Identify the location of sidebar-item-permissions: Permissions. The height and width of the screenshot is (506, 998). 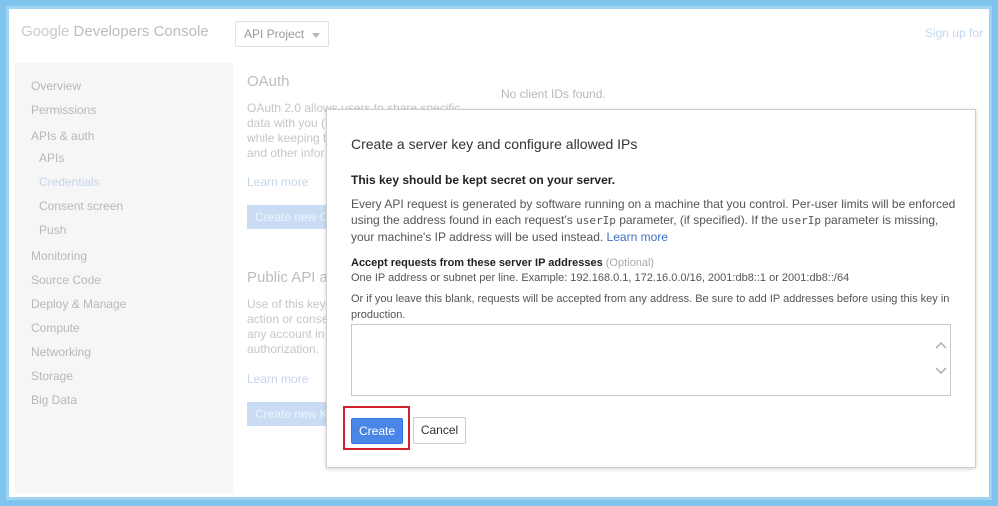
(63, 110).